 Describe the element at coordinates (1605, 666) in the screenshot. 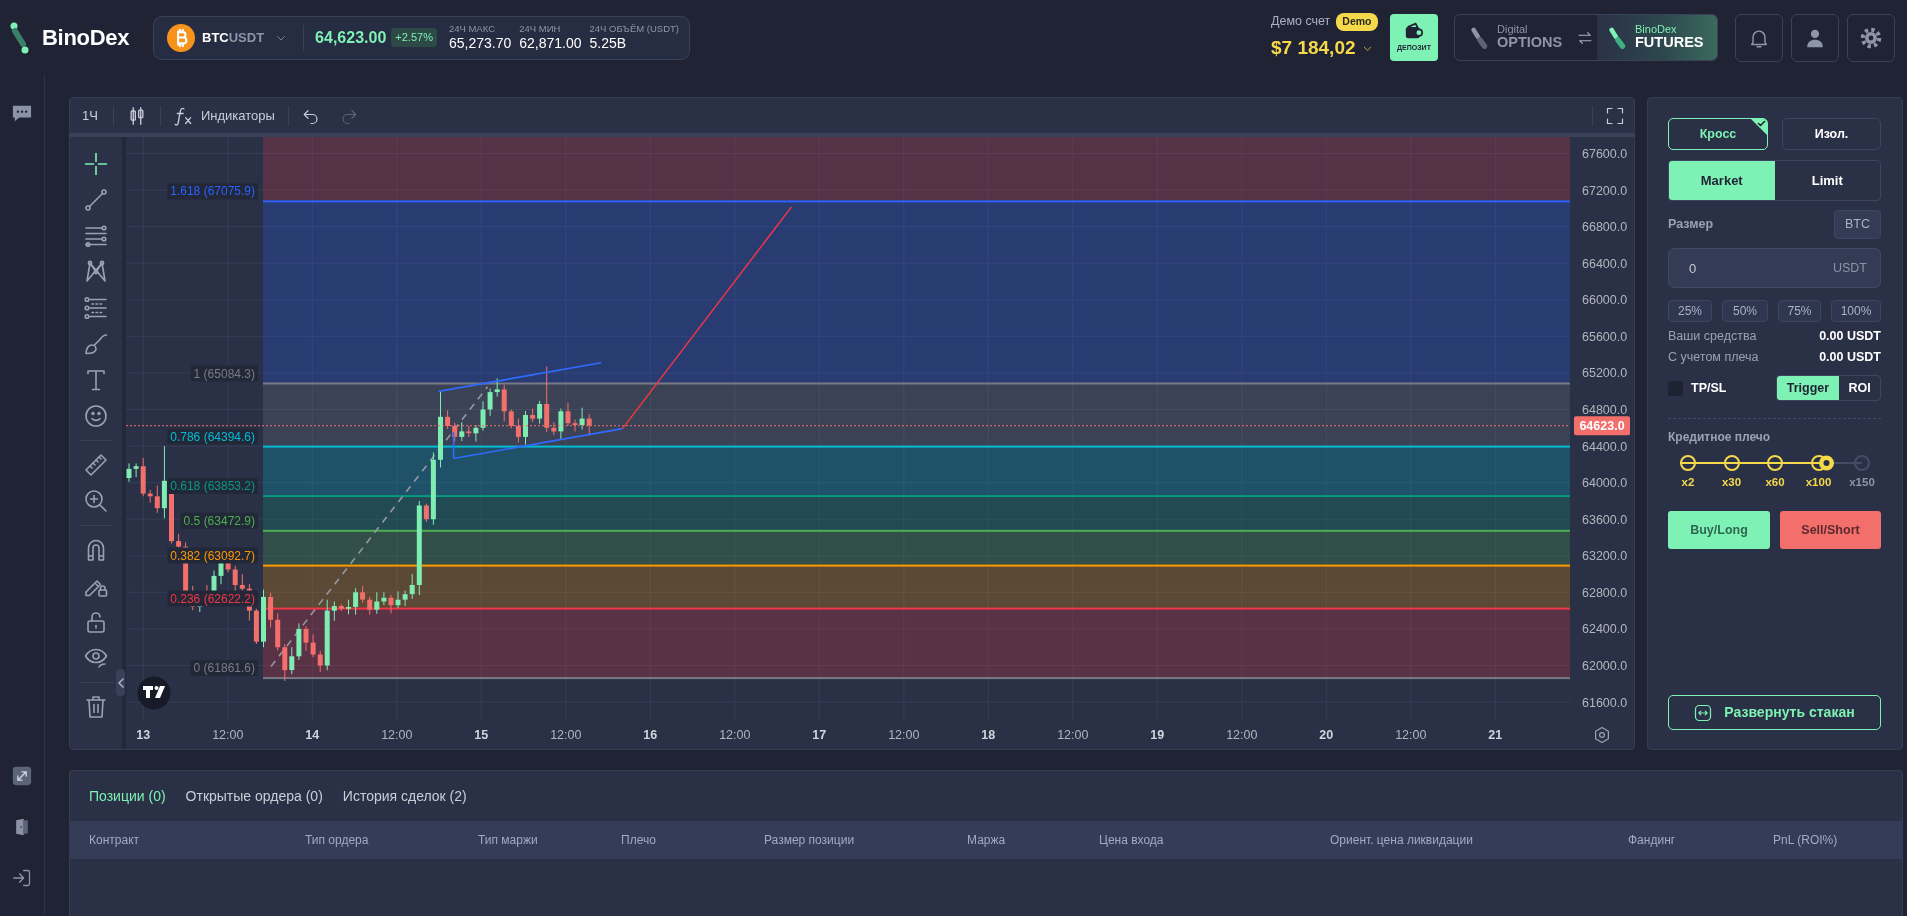

I see `price-axis-label: 62000.0` at that location.